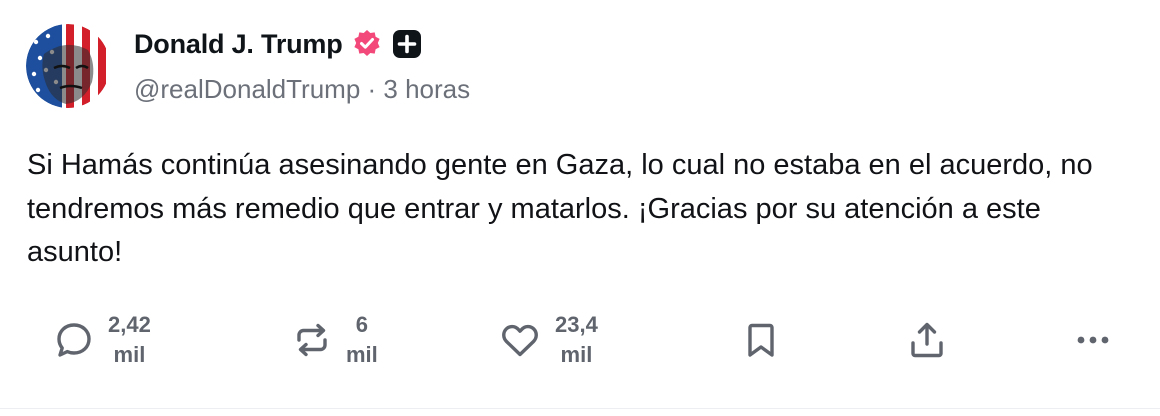  Describe the element at coordinates (367, 44) in the screenshot. I see `verified-badge-icon` at that location.